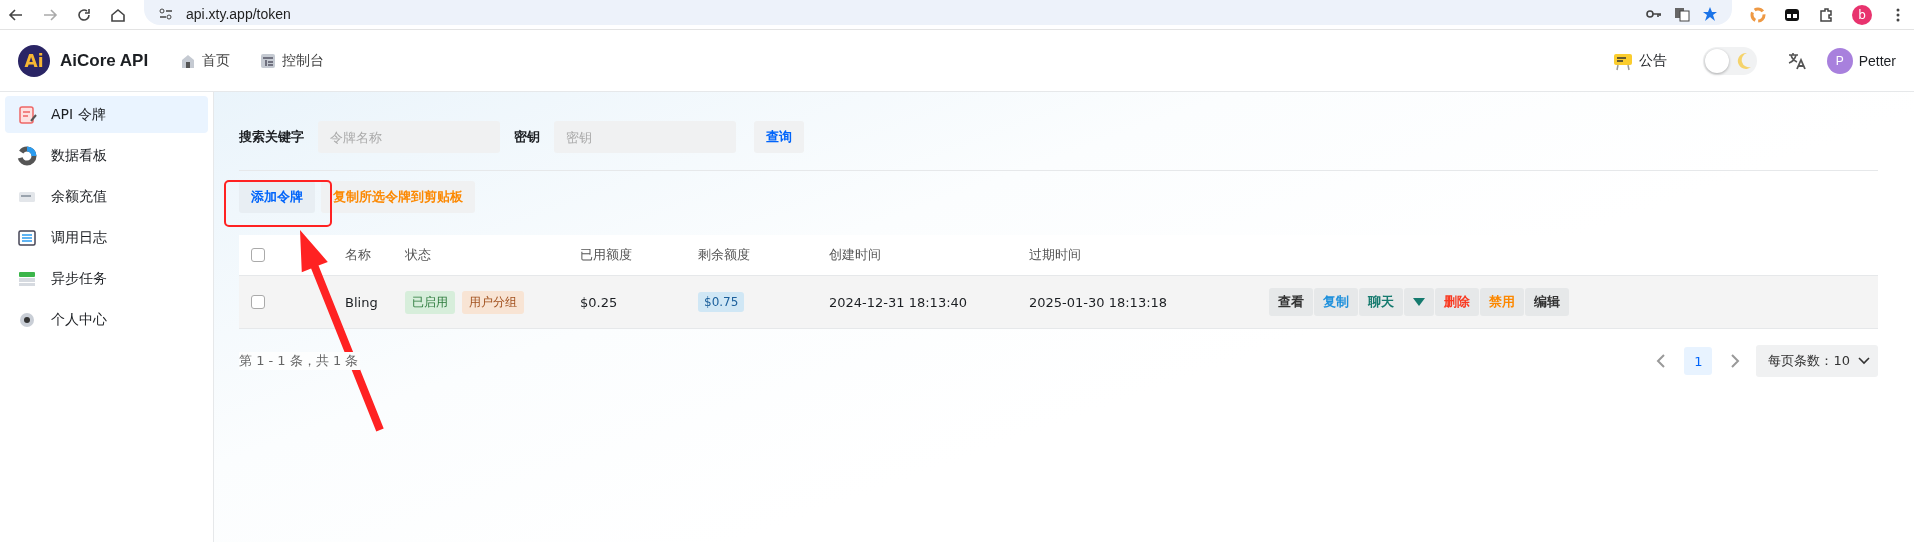 The height and width of the screenshot is (542, 1914). I want to click on action-button: 聊天, so click(1381, 302).